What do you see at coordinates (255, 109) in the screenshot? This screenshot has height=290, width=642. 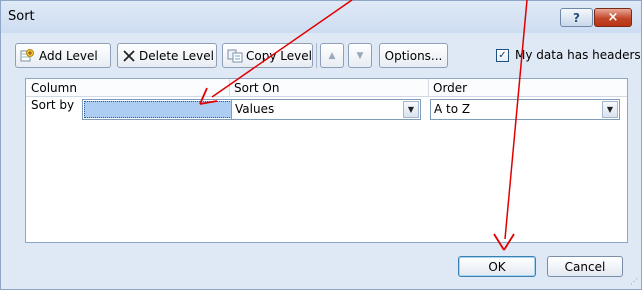 I see `sort-on-value: Values` at bounding box center [255, 109].